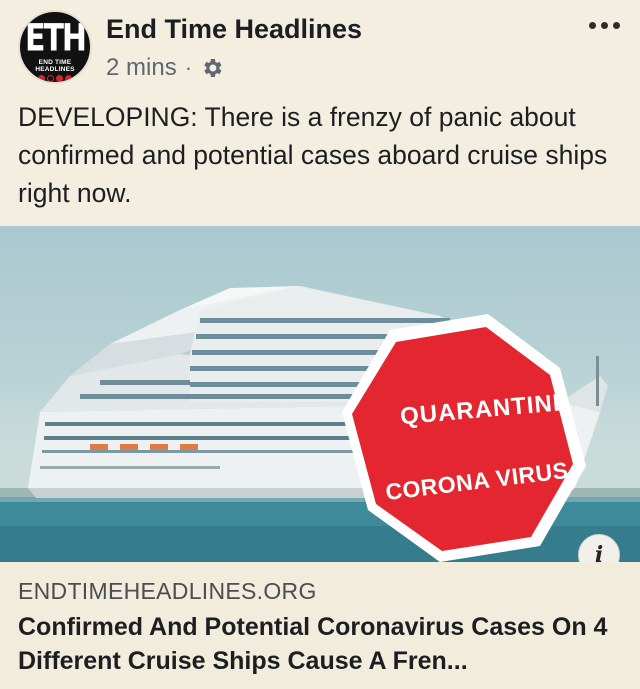  Describe the element at coordinates (55, 75) in the screenshot. I see `avatar-dots` at that location.